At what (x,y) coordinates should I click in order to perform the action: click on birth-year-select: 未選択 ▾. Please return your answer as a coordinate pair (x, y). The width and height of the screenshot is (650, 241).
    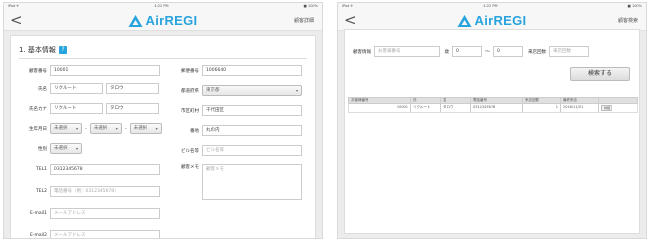
    Looking at the image, I should click on (66, 128).